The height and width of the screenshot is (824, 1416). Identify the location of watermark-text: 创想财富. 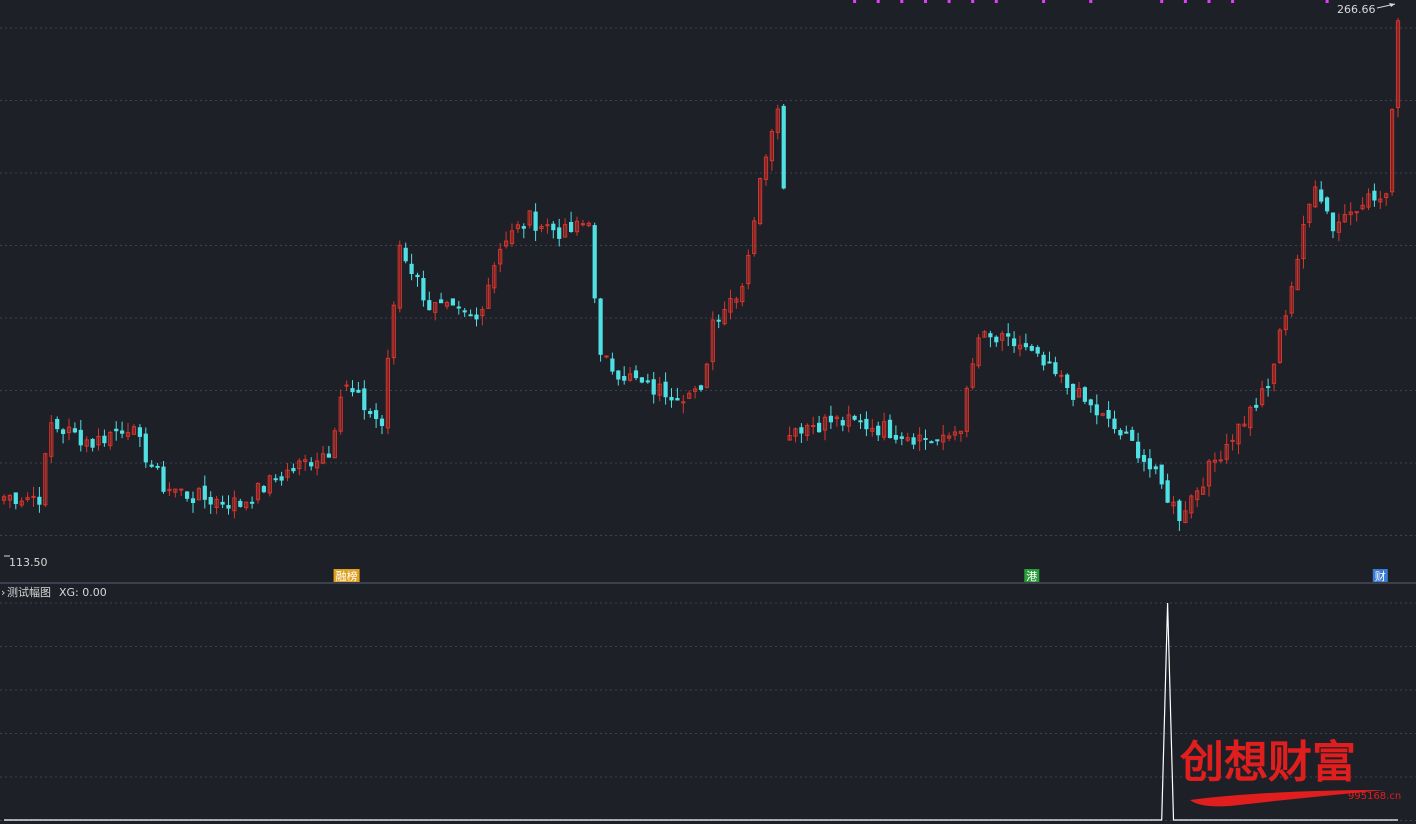
(1268, 762).